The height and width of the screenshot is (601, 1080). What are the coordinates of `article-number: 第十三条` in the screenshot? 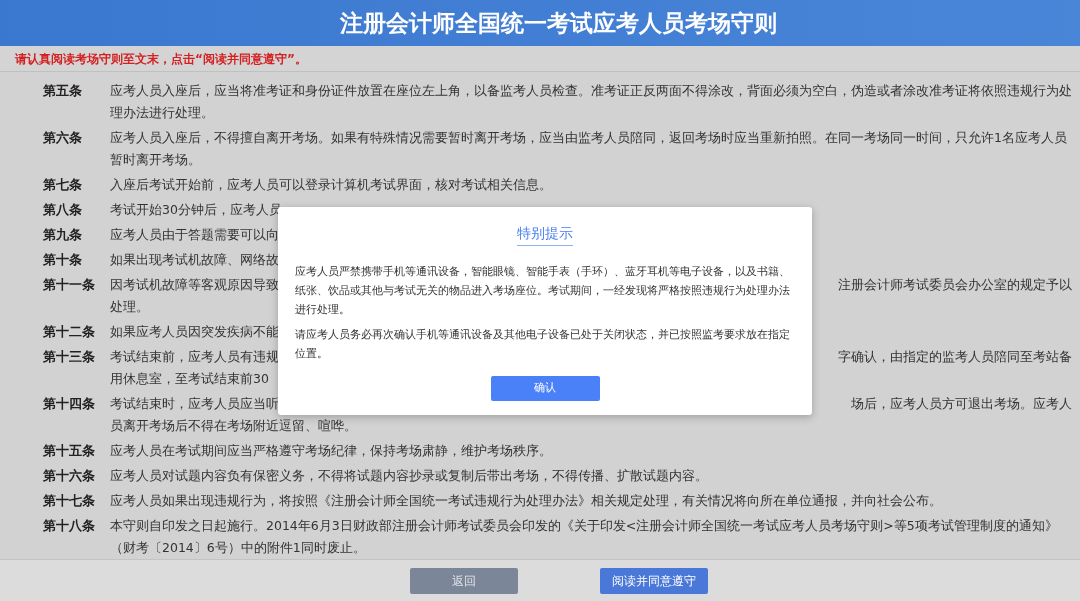 It's located at (69, 357).